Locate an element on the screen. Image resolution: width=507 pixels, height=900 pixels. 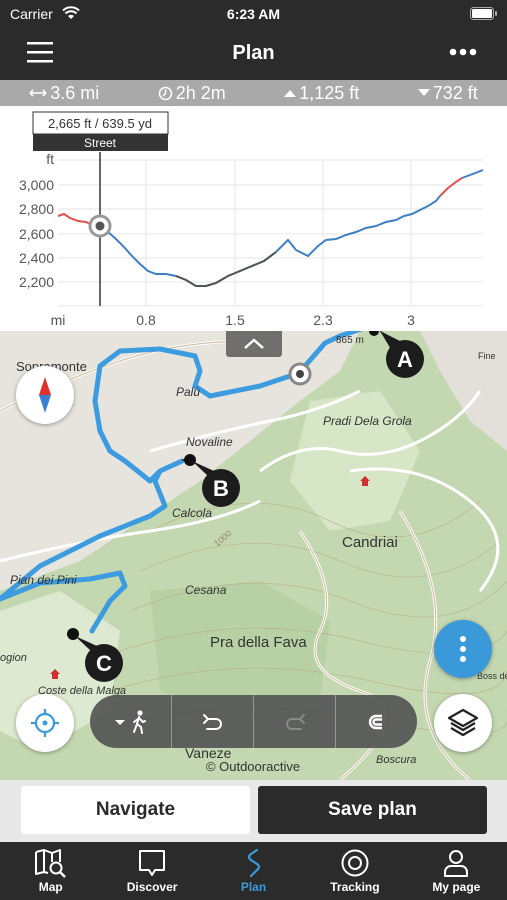
x-tick-label: 2.3 is located at coordinates (323, 320).